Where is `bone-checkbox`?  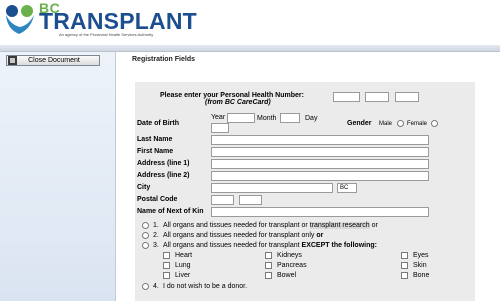 bone-checkbox is located at coordinates (404, 275).